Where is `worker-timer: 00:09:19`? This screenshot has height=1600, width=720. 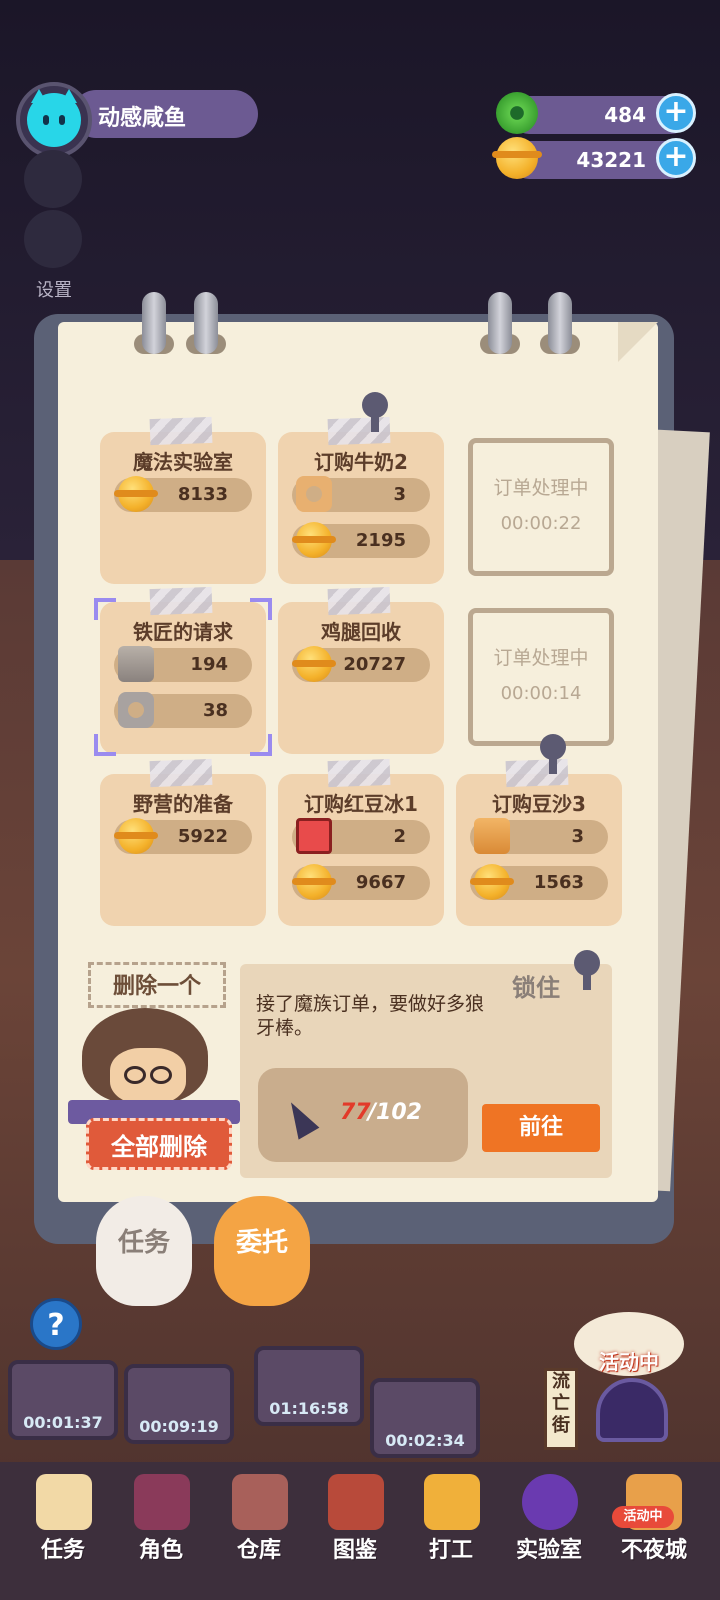
worker-timer: 00:09:19 is located at coordinates (179, 1426).